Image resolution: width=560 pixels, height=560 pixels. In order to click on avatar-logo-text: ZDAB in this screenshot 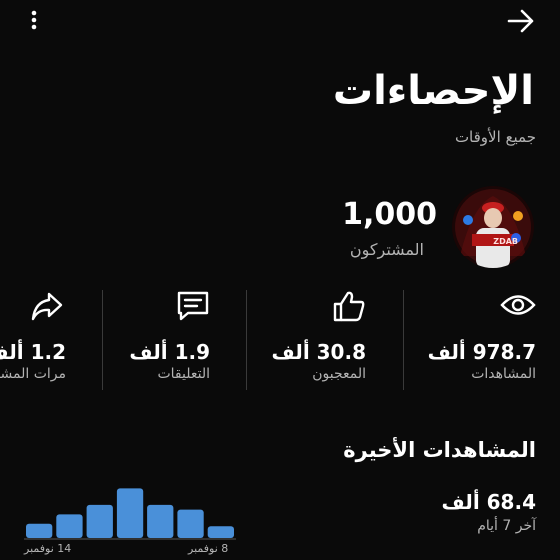, I will do `click(505, 241)`.